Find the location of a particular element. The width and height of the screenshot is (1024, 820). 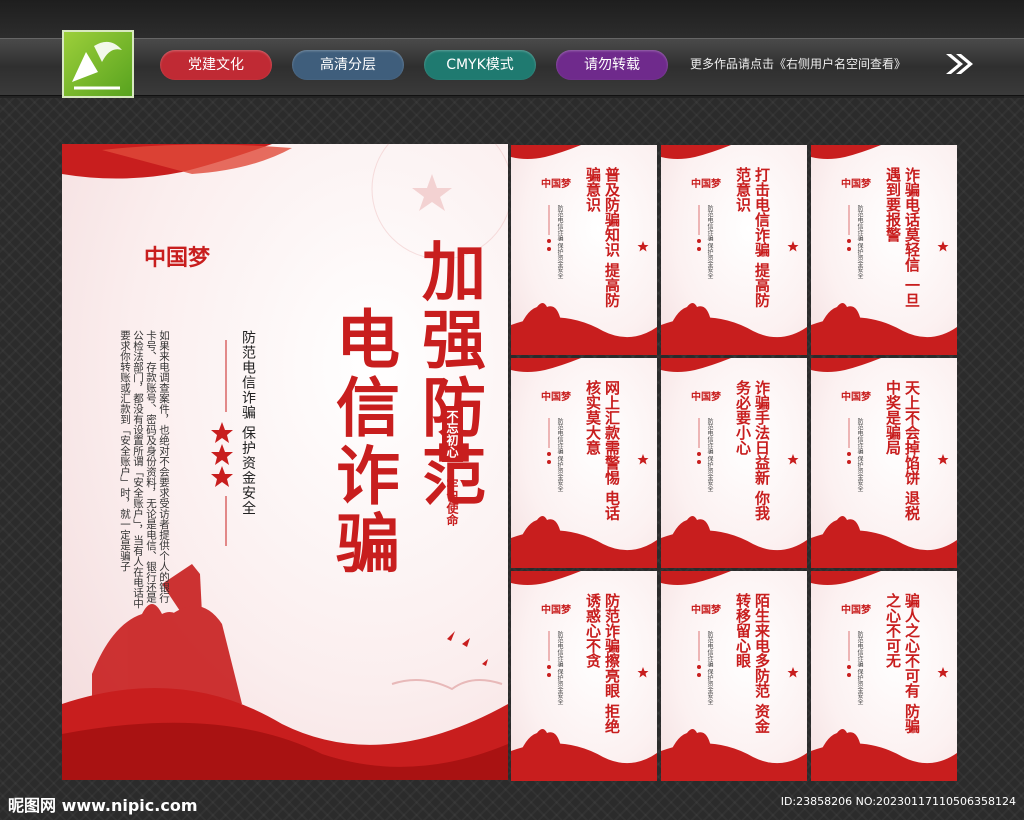

card-title: 诈骗电话莫轻信 一旦遇到要报警 is located at coordinates (902, 237).